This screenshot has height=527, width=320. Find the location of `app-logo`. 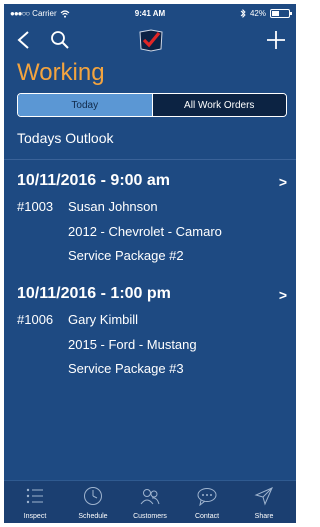

app-logo is located at coordinates (151, 40).